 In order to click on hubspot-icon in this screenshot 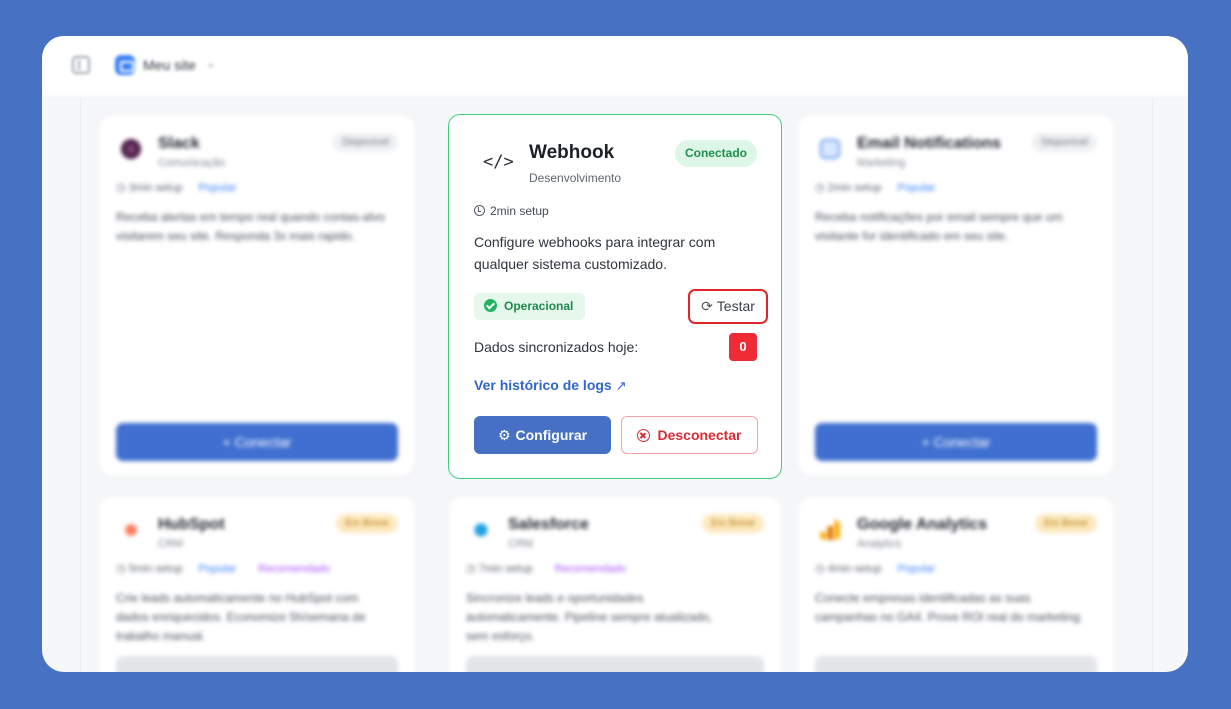, I will do `click(131, 530)`.